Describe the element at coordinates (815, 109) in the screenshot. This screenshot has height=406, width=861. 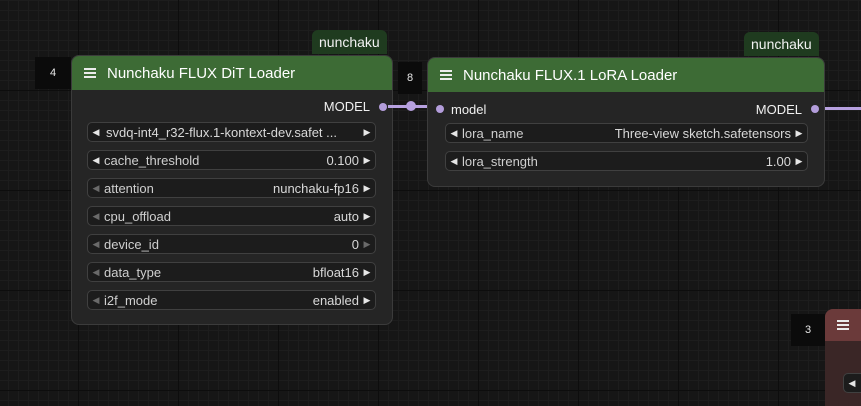
I see `node-8-output-slot` at that location.